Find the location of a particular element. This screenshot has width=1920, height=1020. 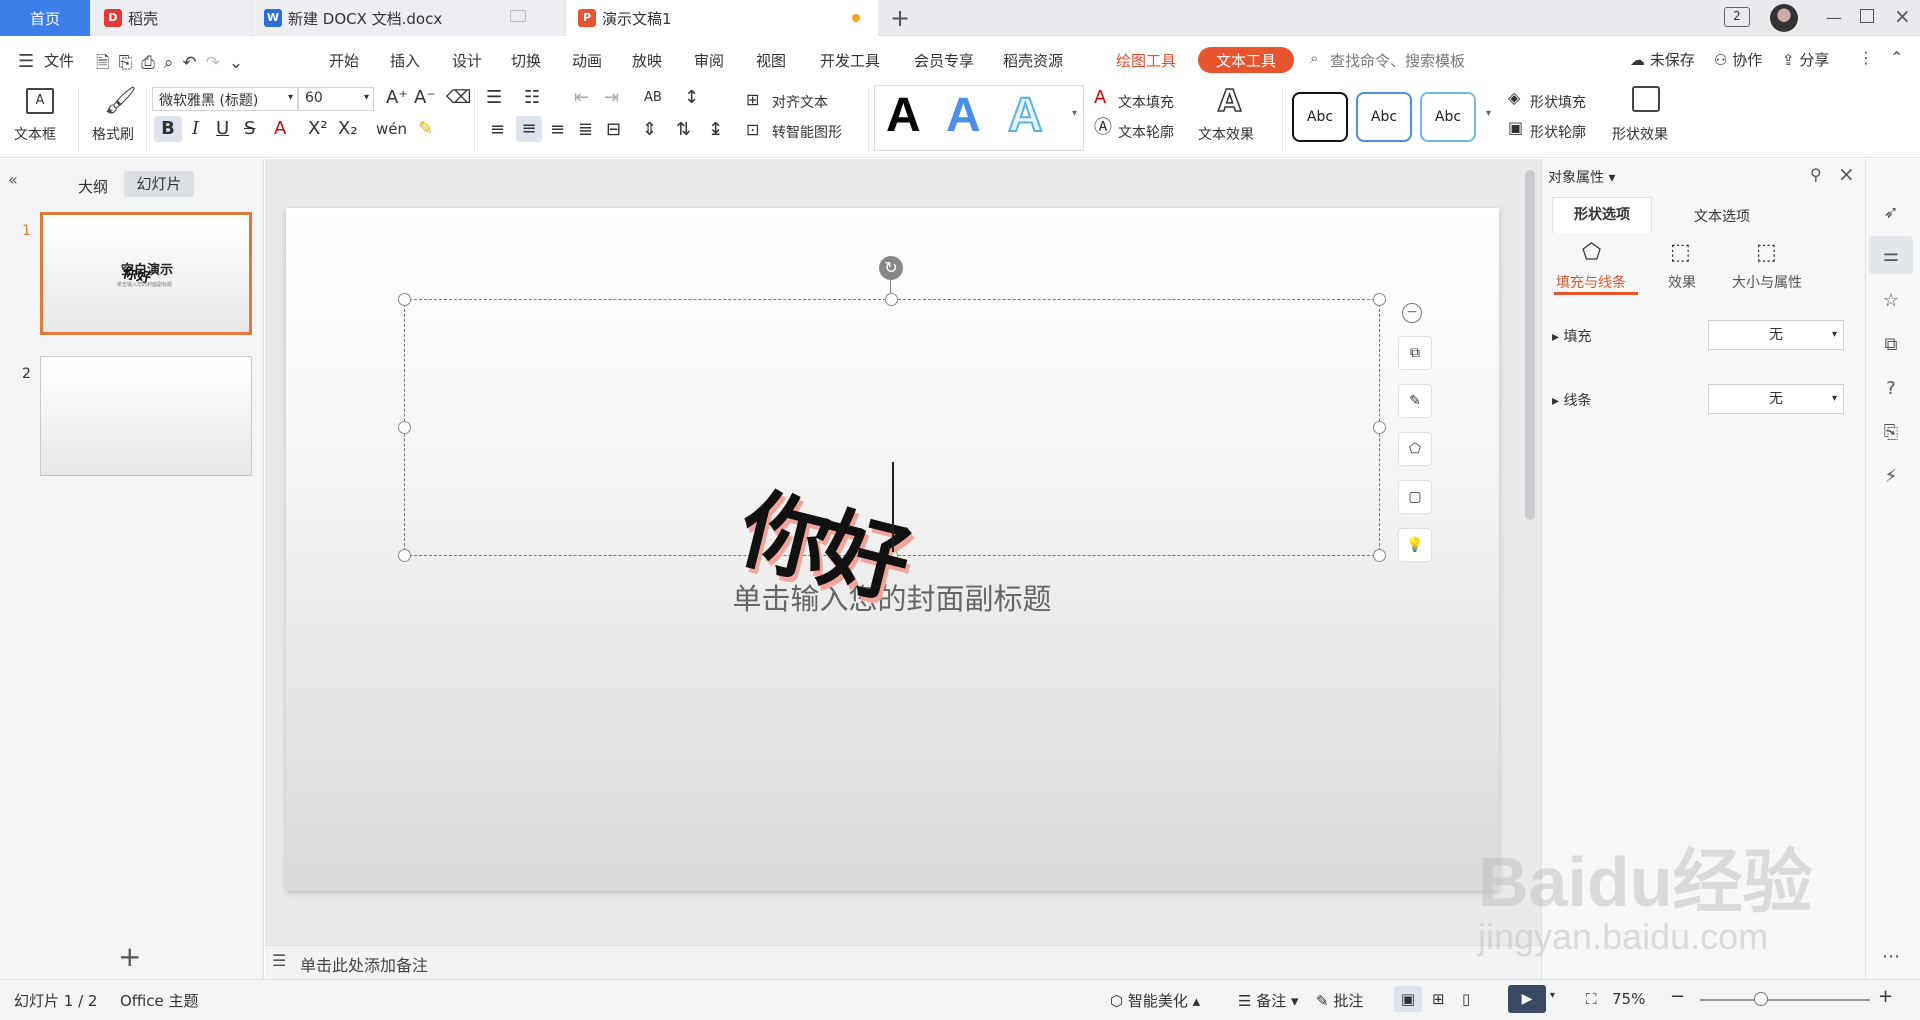

tab-presentation: P 演示文稿1 is located at coordinates (722, 18).